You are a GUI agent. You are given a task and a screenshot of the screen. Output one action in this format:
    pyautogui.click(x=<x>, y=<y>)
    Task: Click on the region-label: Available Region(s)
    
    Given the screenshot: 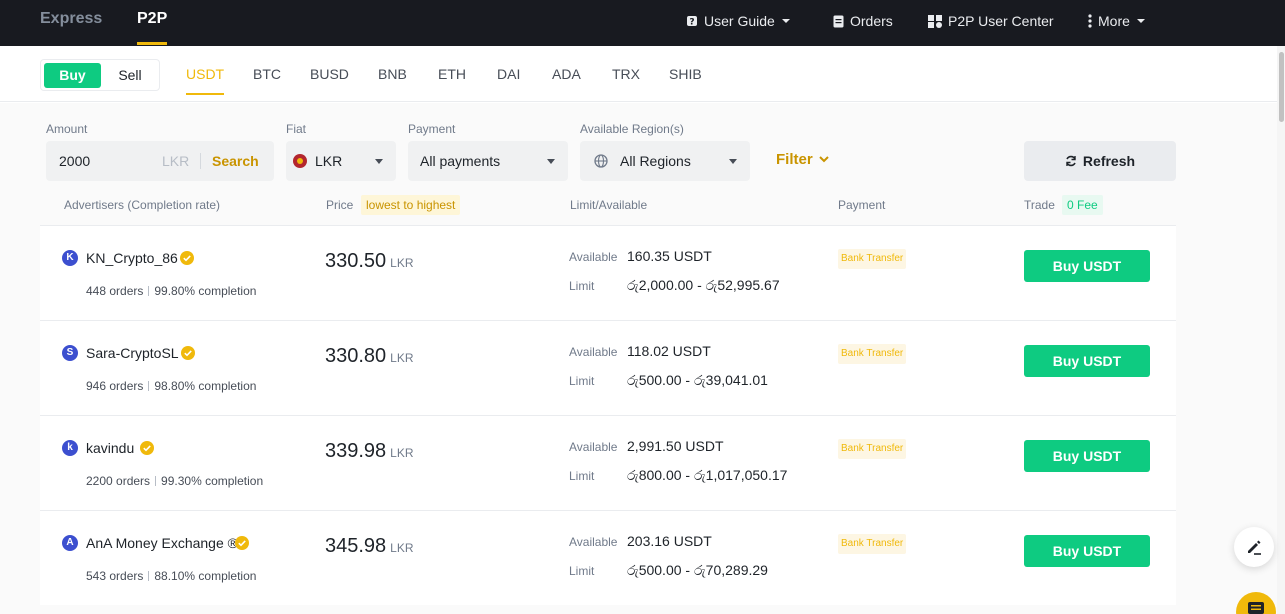 What is the action you would take?
    pyautogui.click(x=632, y=129)
    